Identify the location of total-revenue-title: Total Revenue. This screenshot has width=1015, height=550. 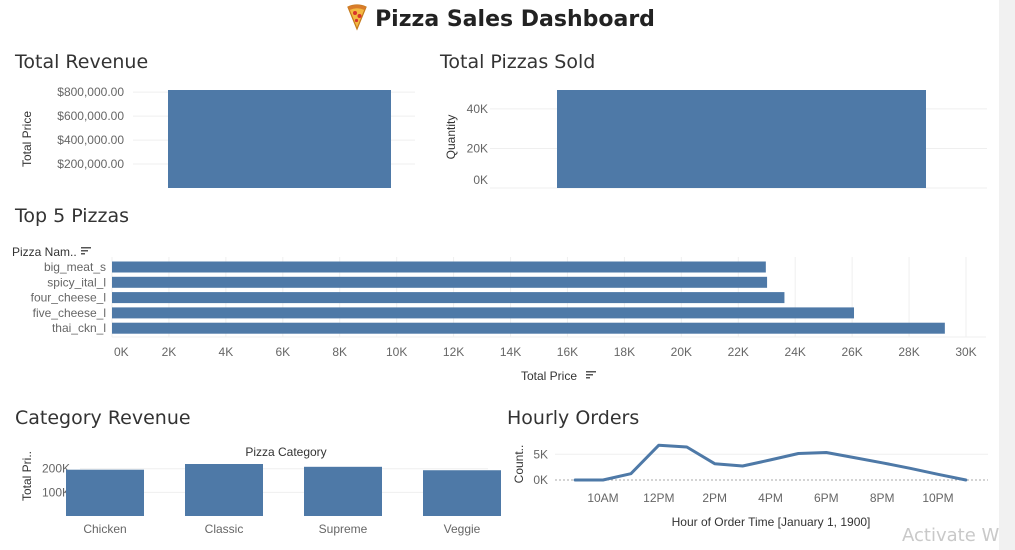
(82, 62).